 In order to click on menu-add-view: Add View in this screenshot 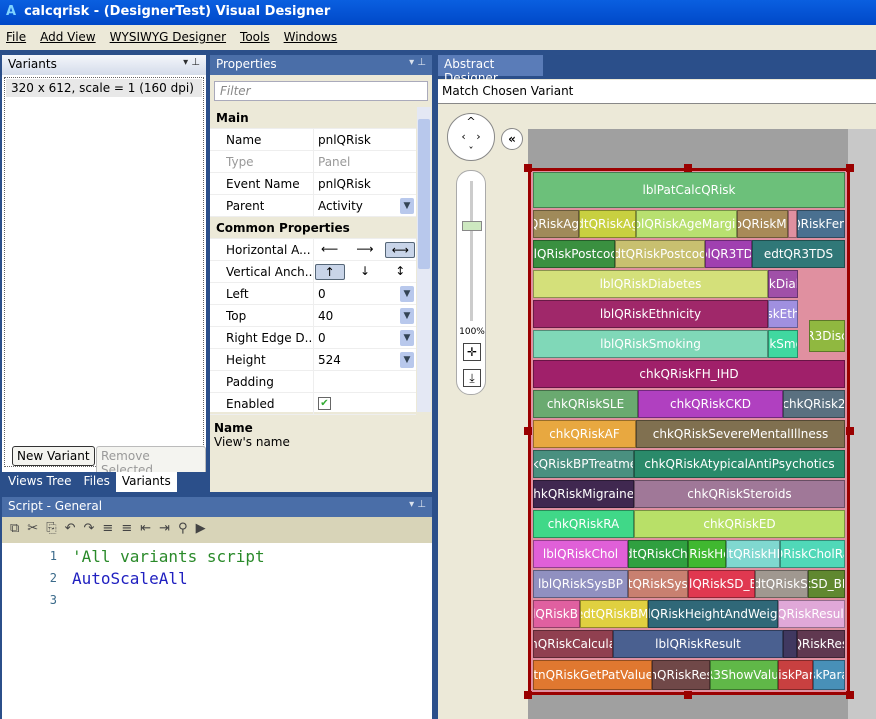, I will do `click(68, 37)`.